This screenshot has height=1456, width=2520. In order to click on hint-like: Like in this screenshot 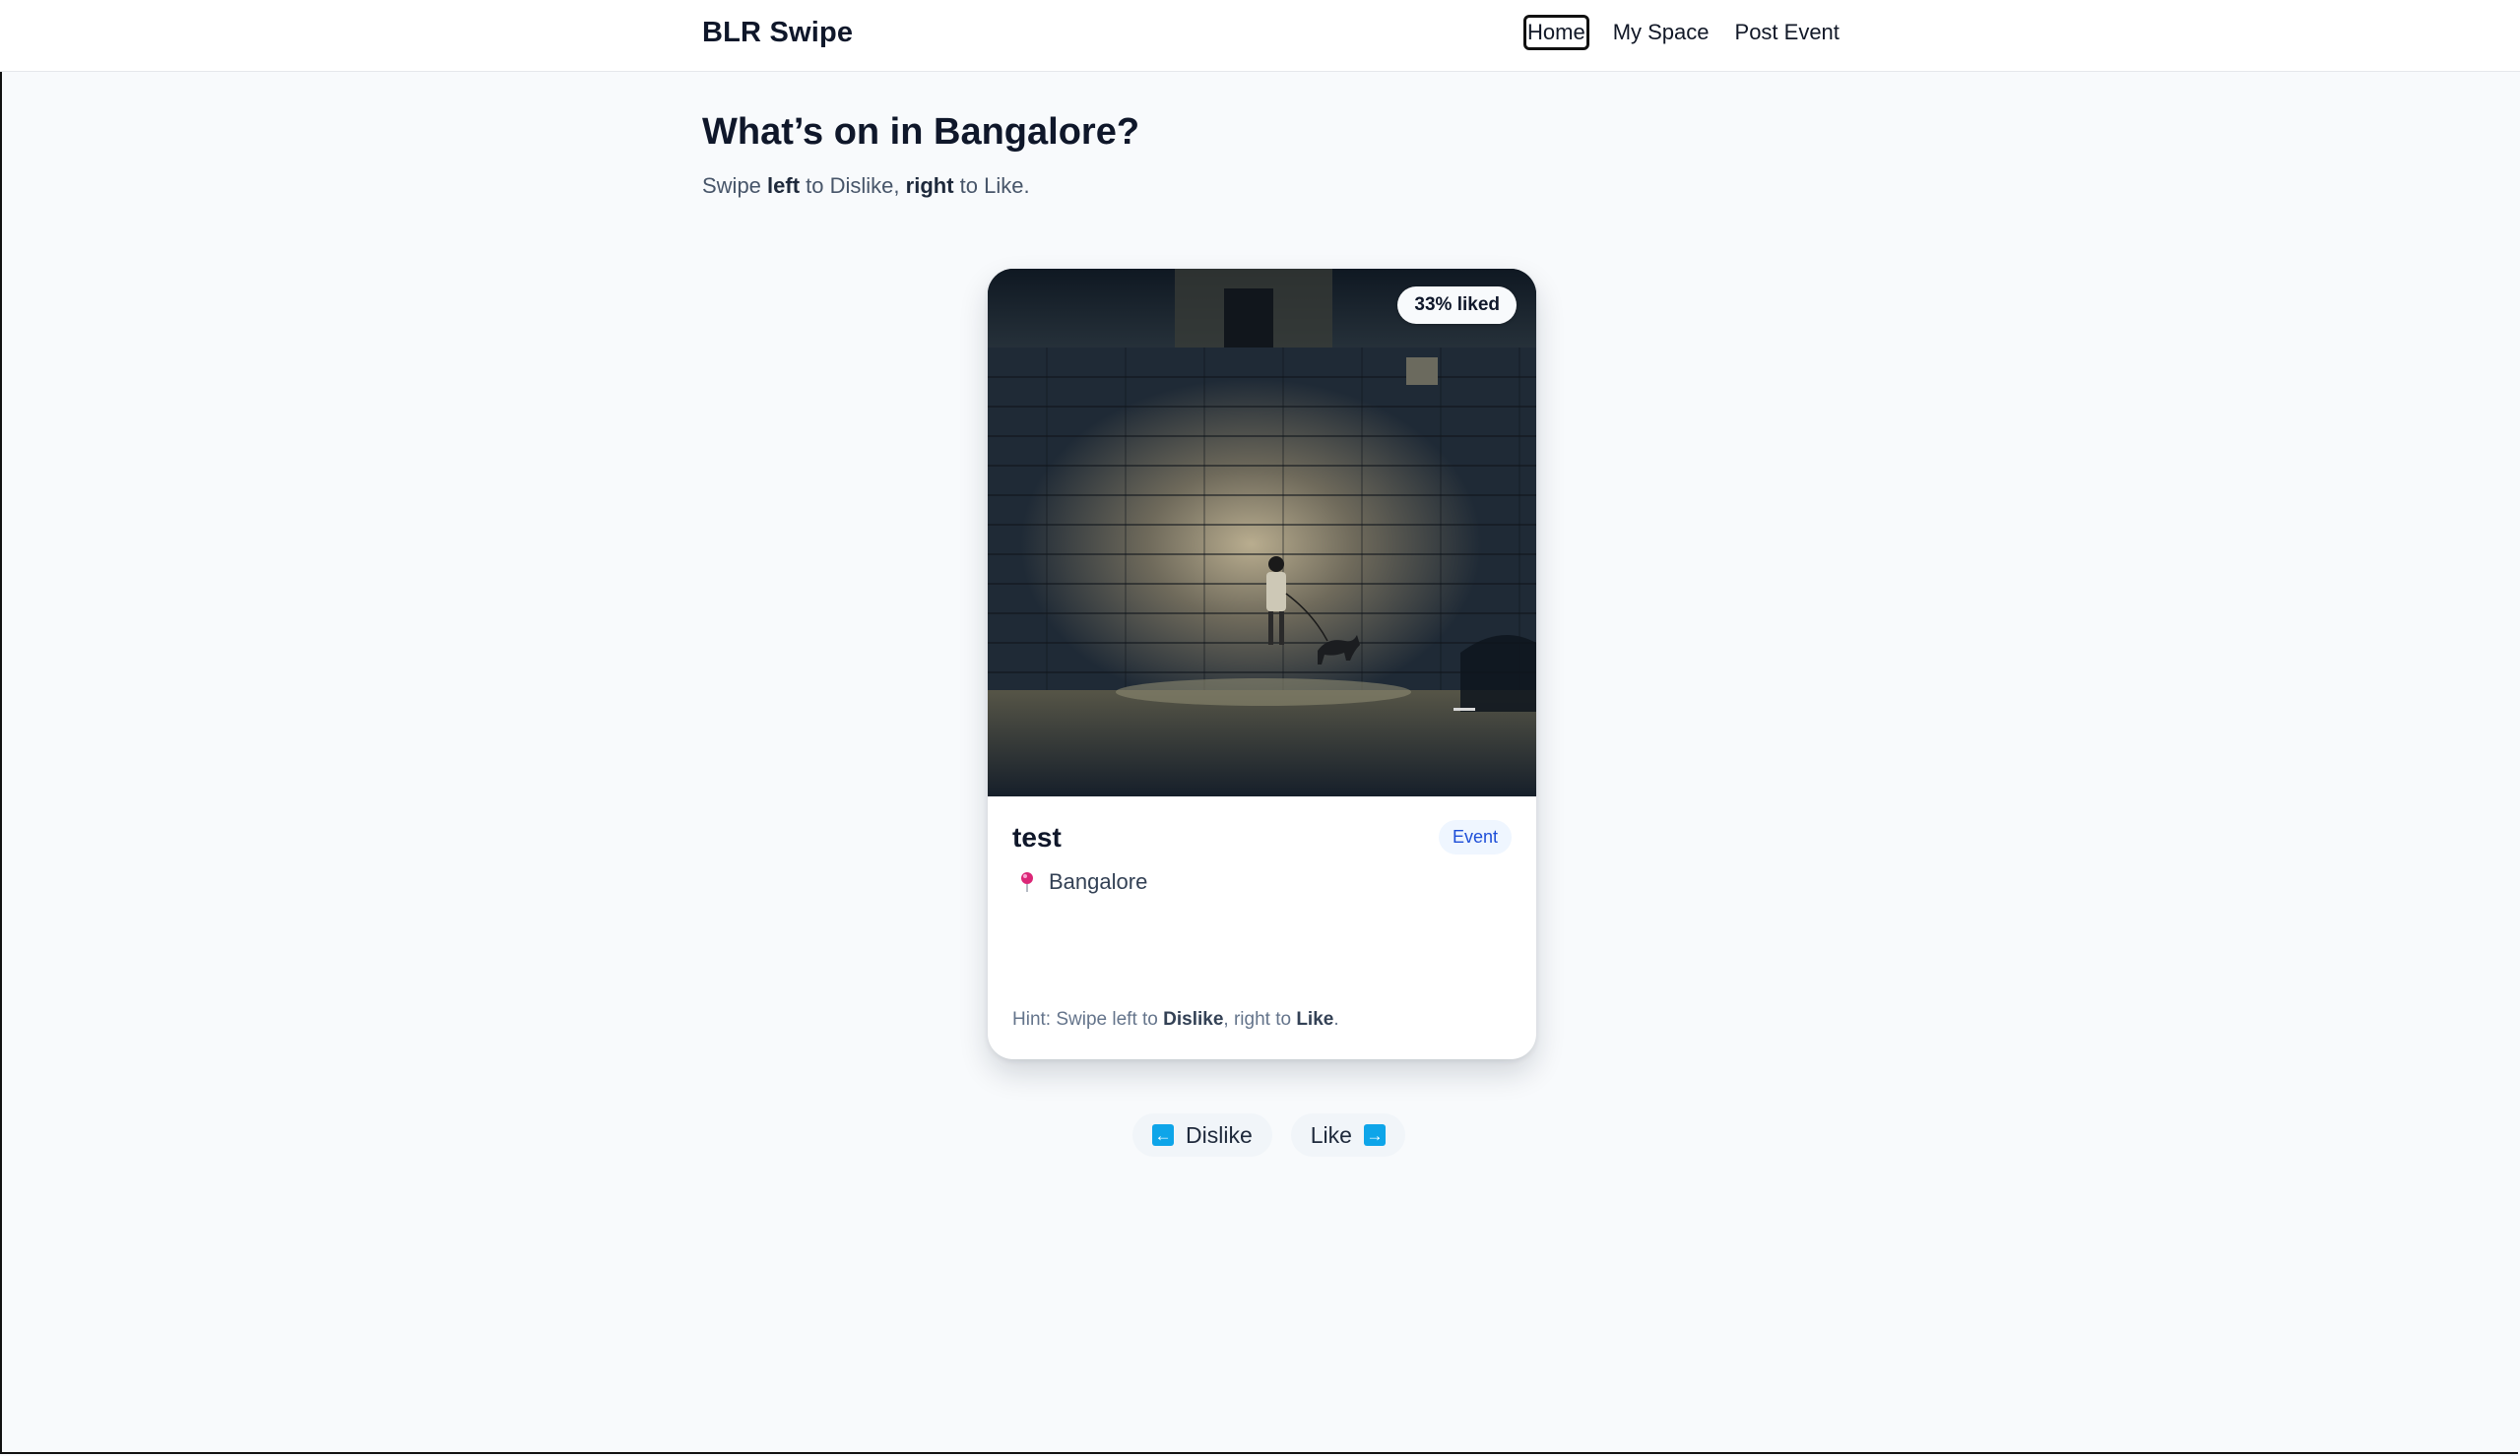, I will do `click(1315, 1019)`.